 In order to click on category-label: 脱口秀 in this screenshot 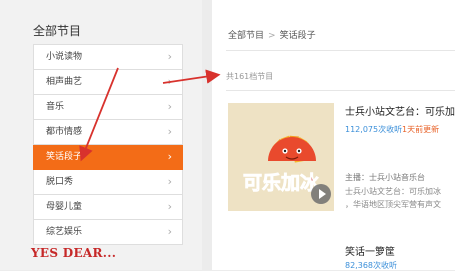, I will do `click(60, 182)`.